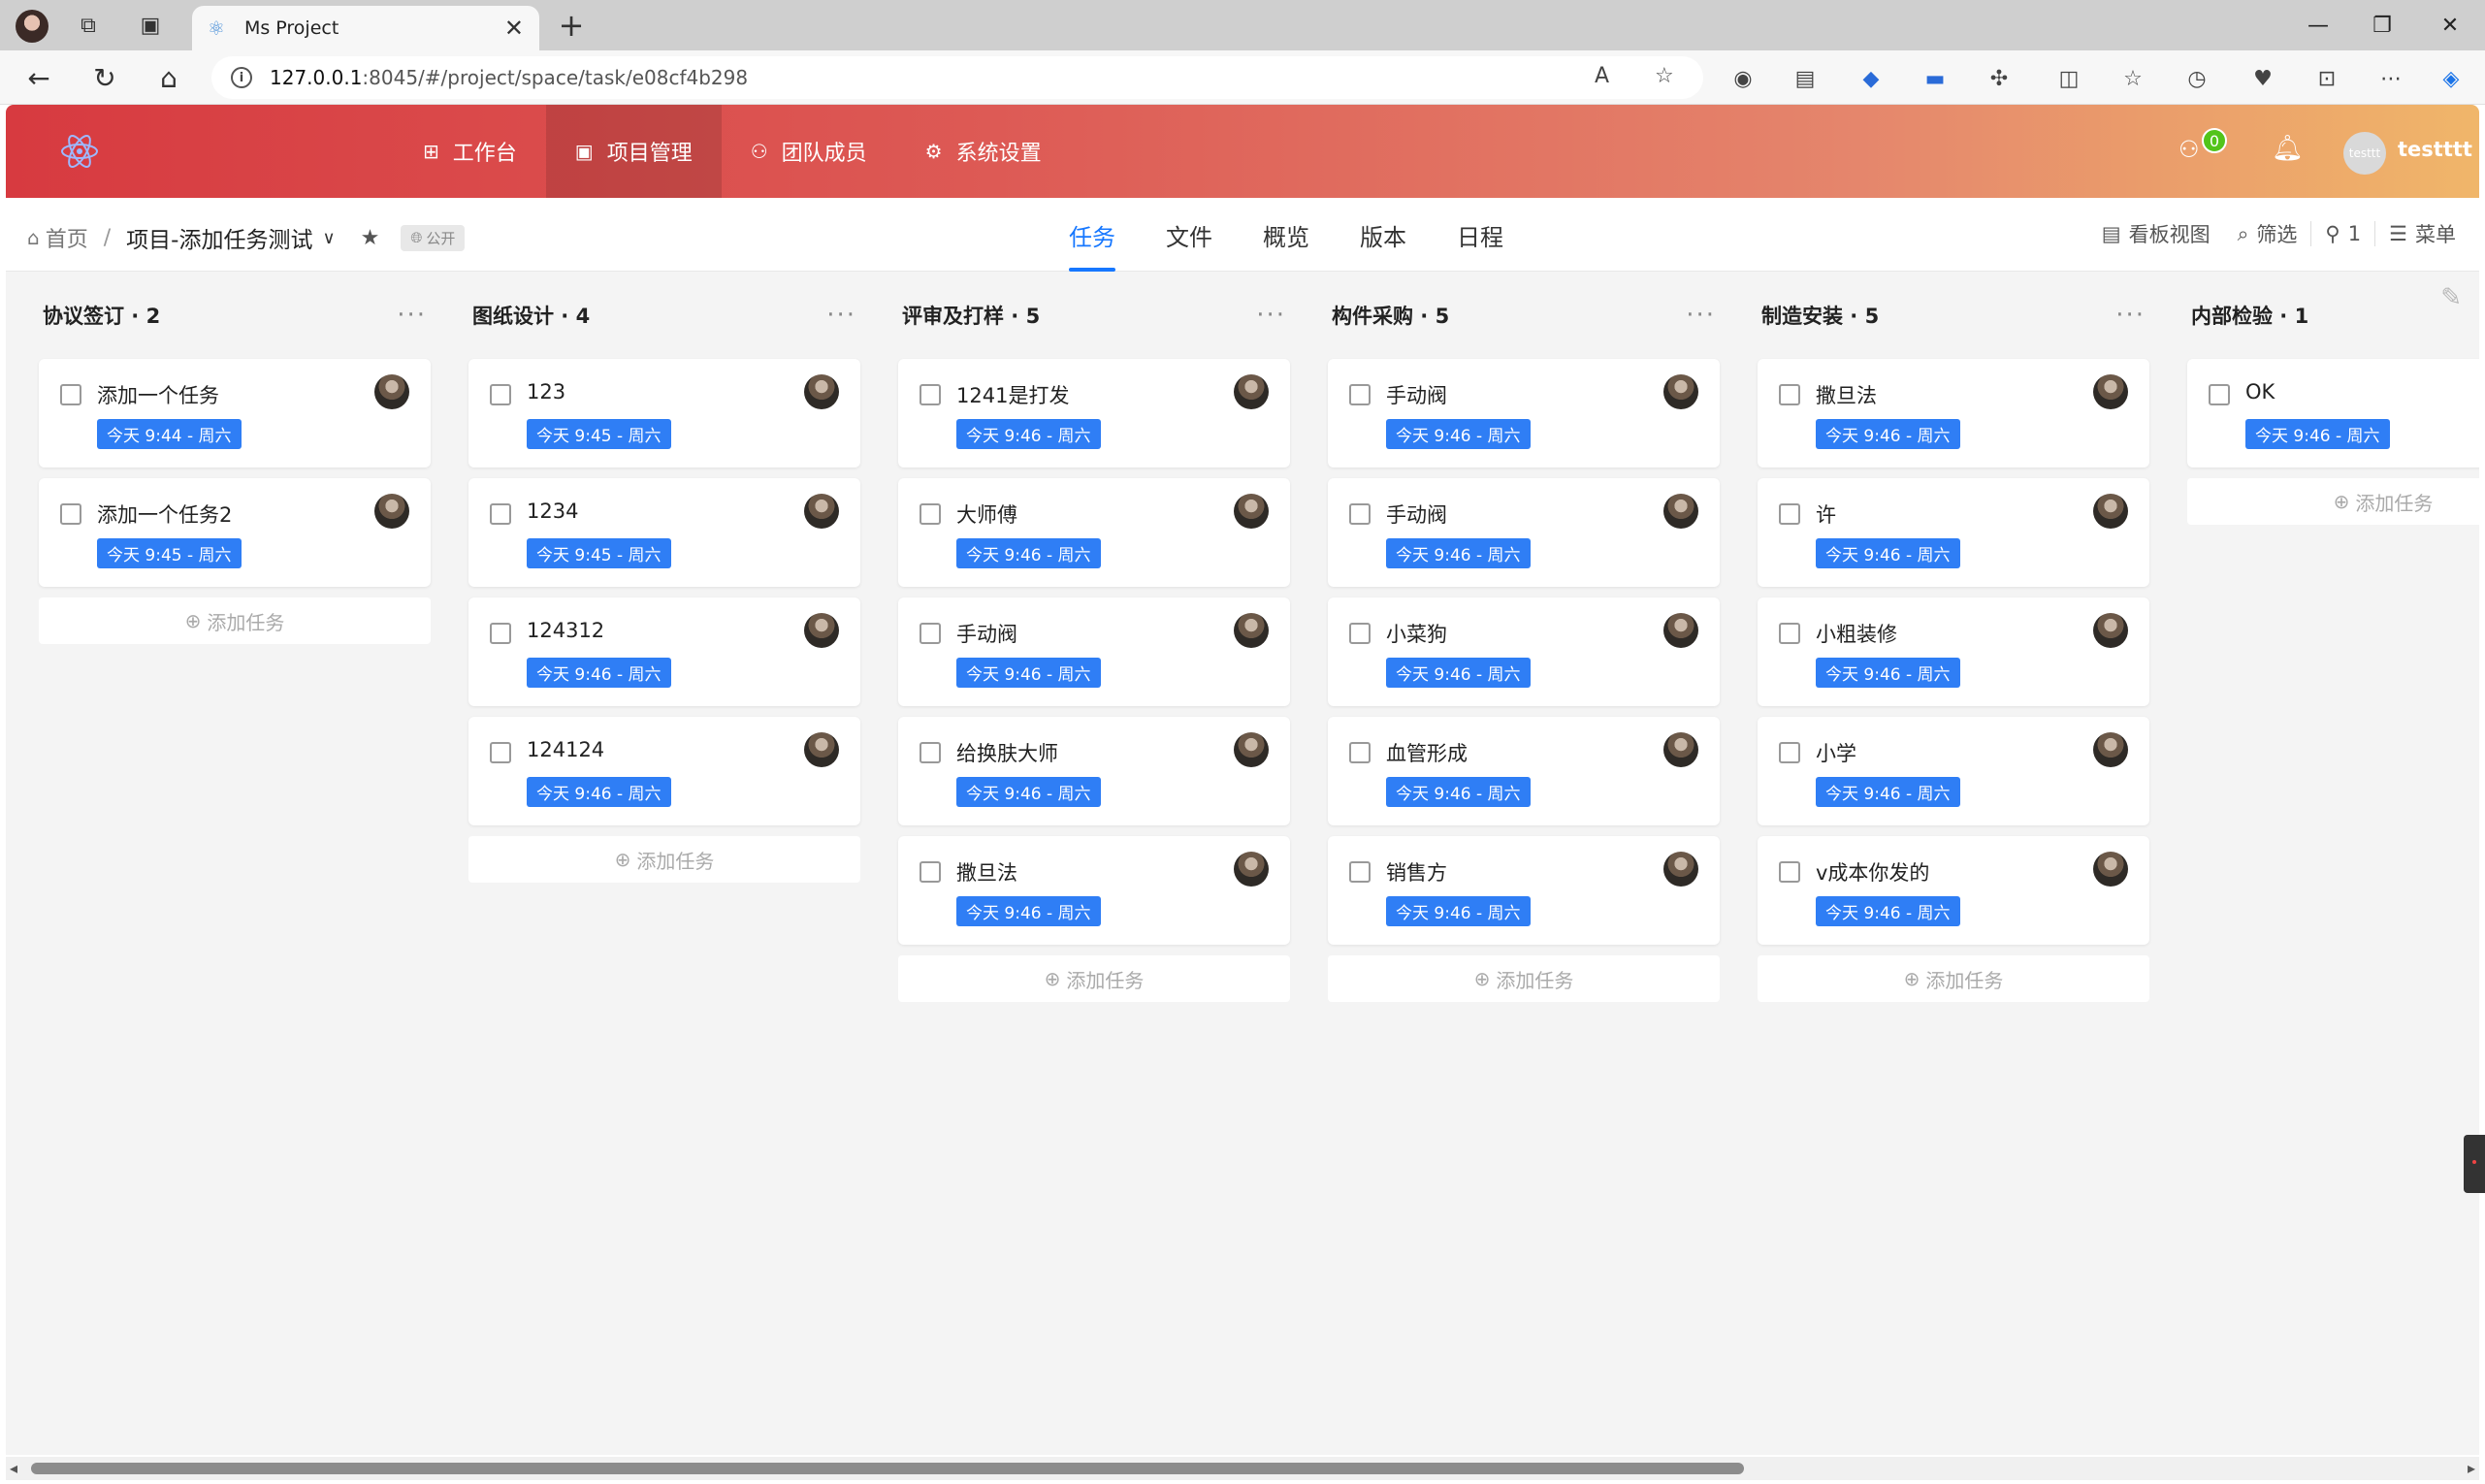 The width and height of the screenshot is (2485, 1484). Describe the element at coordinates (235, 532) in the screenshot. I see `task-card: 添加一个任务2 今天 9:45 - 周六` at that location.